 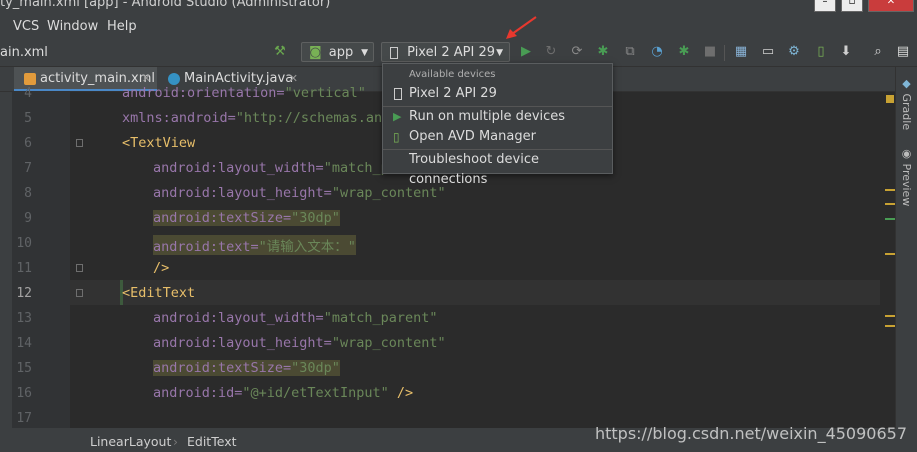 I want to click on code-line: android:layout_width="match_pare, so click(x=283, y=168).